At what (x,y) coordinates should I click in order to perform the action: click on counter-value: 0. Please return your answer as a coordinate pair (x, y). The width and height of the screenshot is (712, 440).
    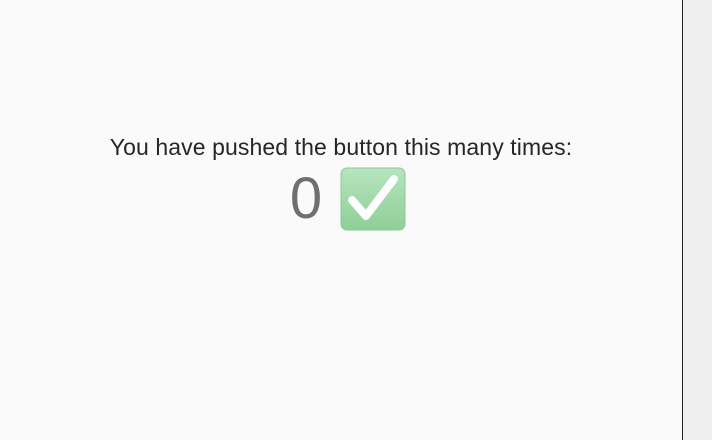
    Looking at the image, I should click on (306, 198).